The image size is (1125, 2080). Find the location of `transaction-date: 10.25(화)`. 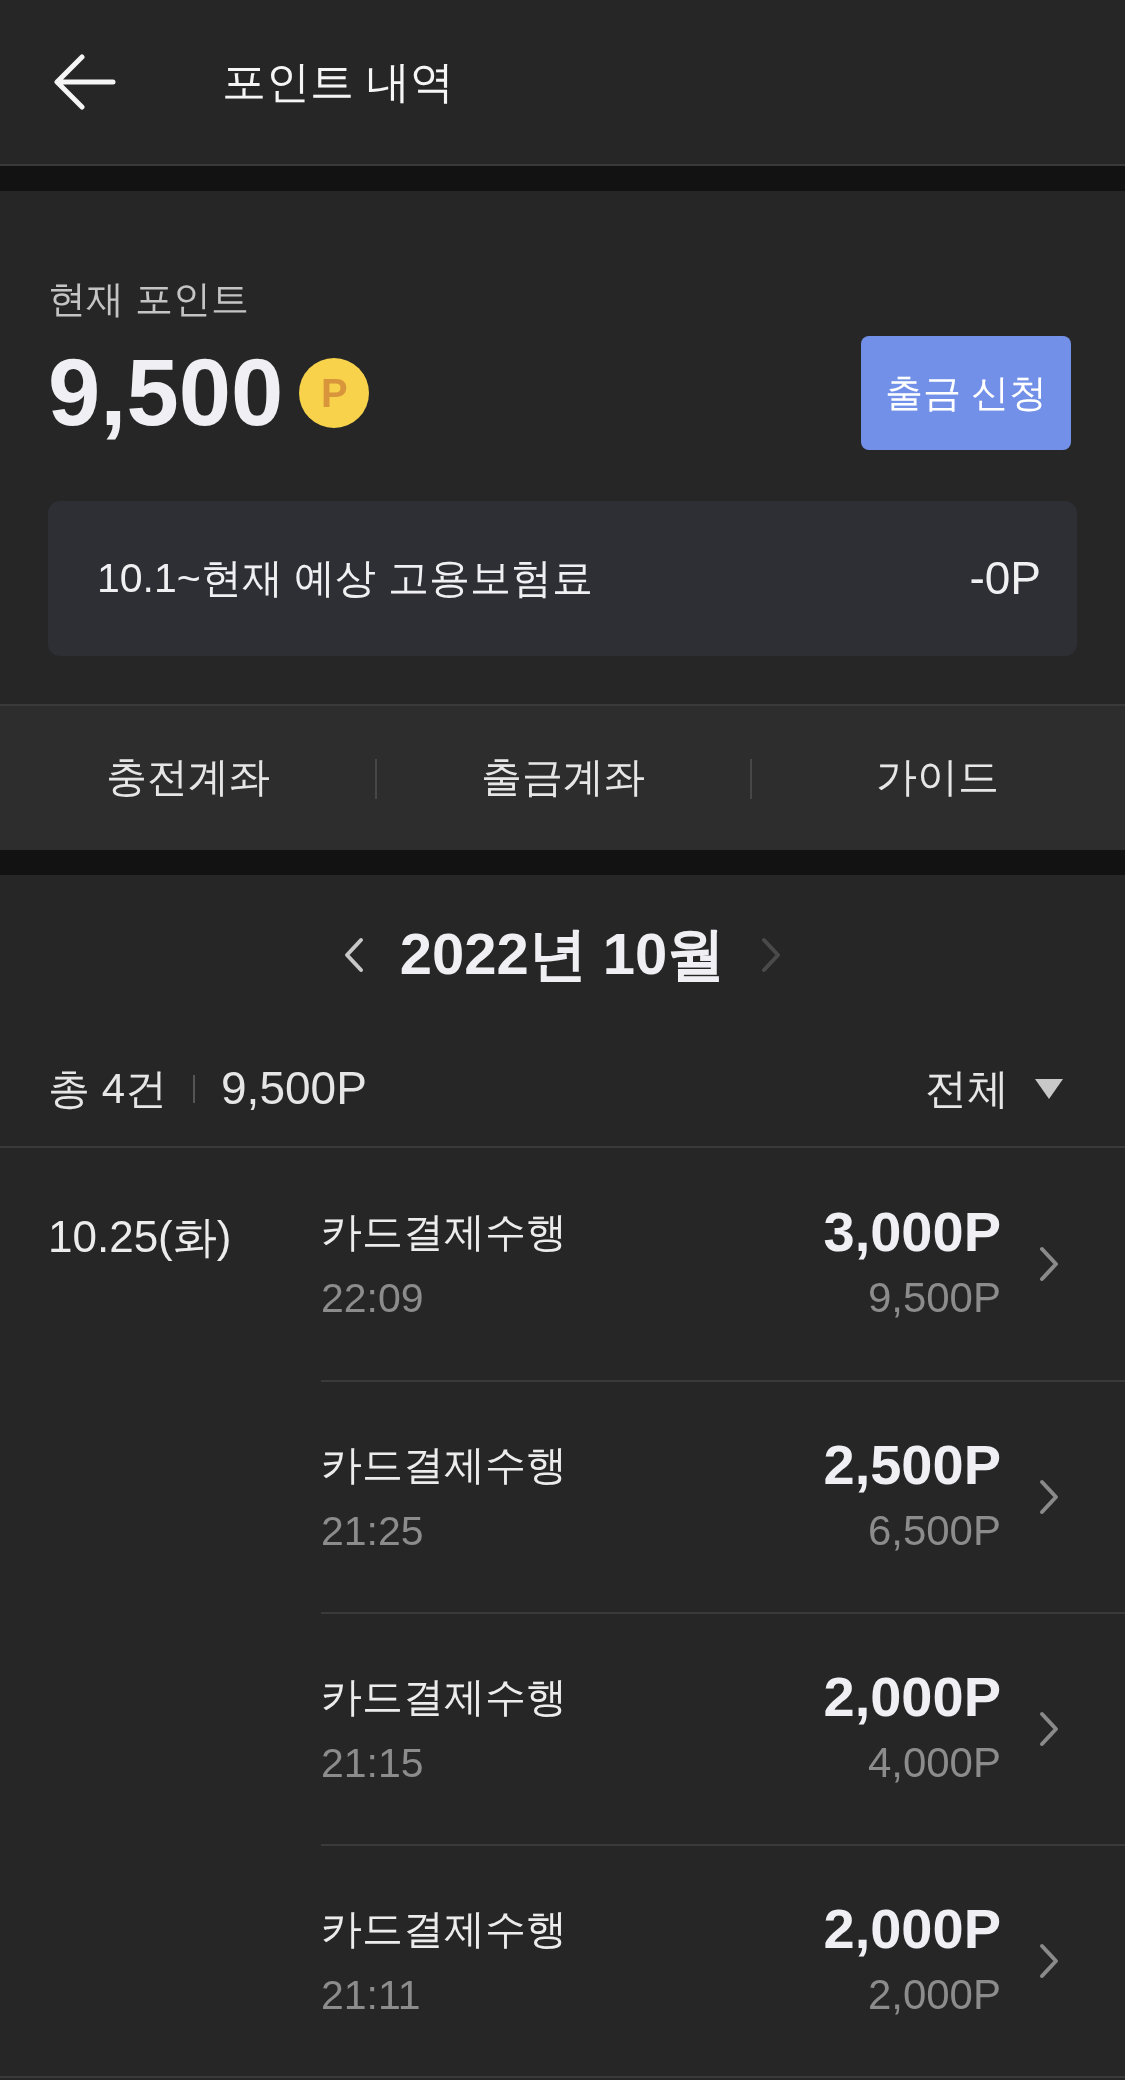

transaction-date: 10.25(화) is located at coordinates (140, 1237).